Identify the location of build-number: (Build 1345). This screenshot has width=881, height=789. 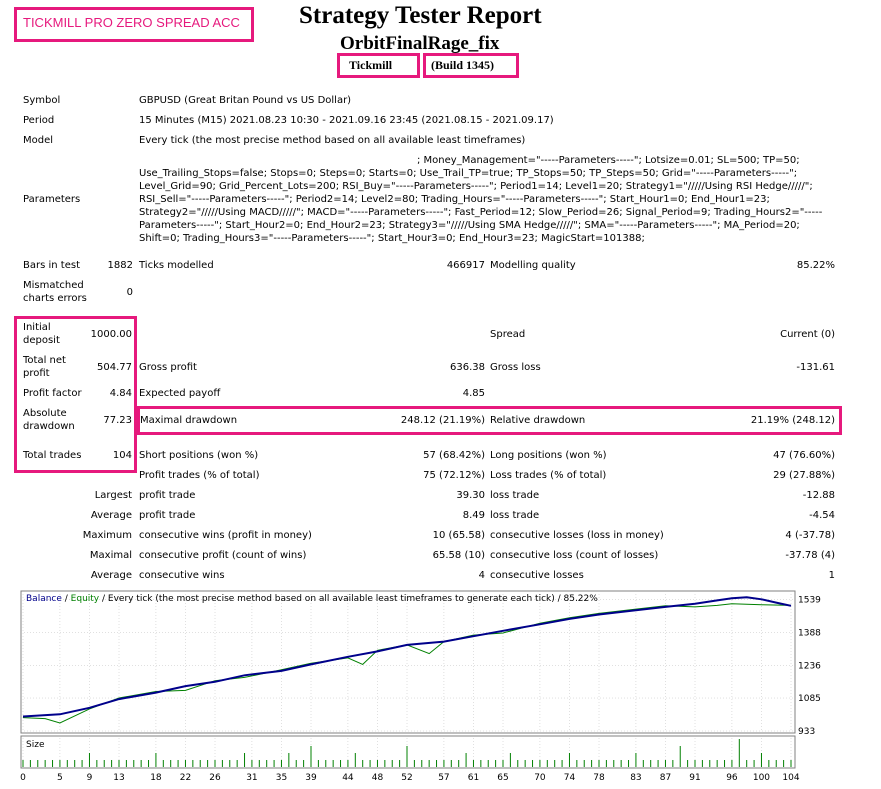
(463, 65).